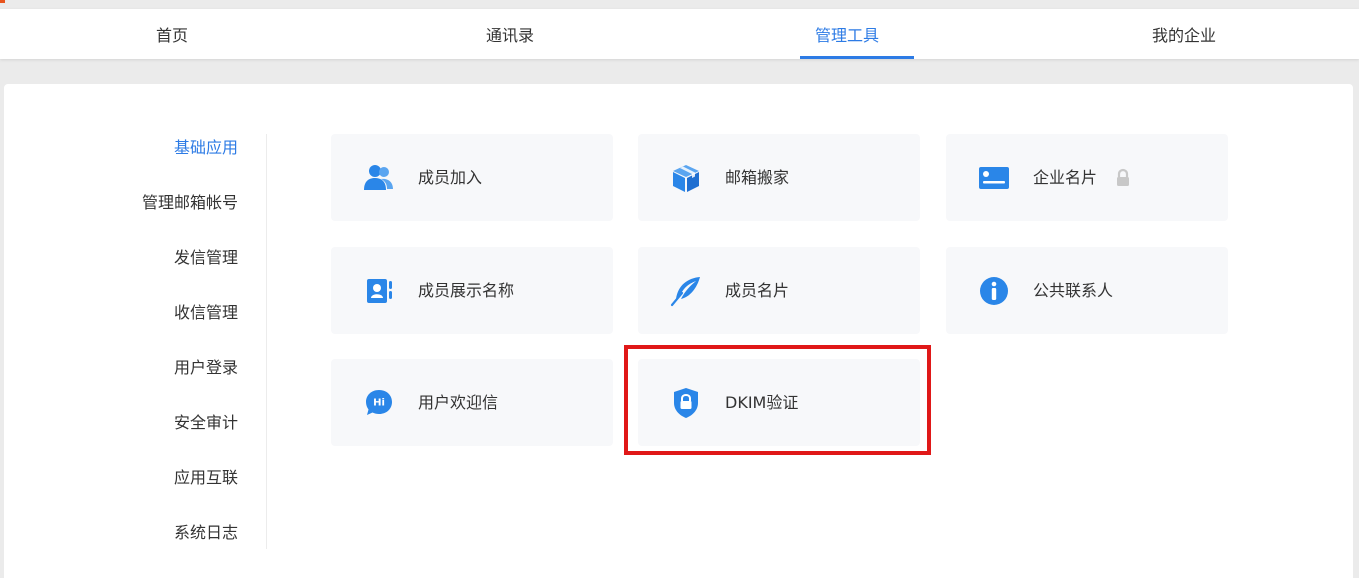 This screenshot has width=1359, height=578. I want to click on tool-card-member-card: 成员名片, so click(779, 290).